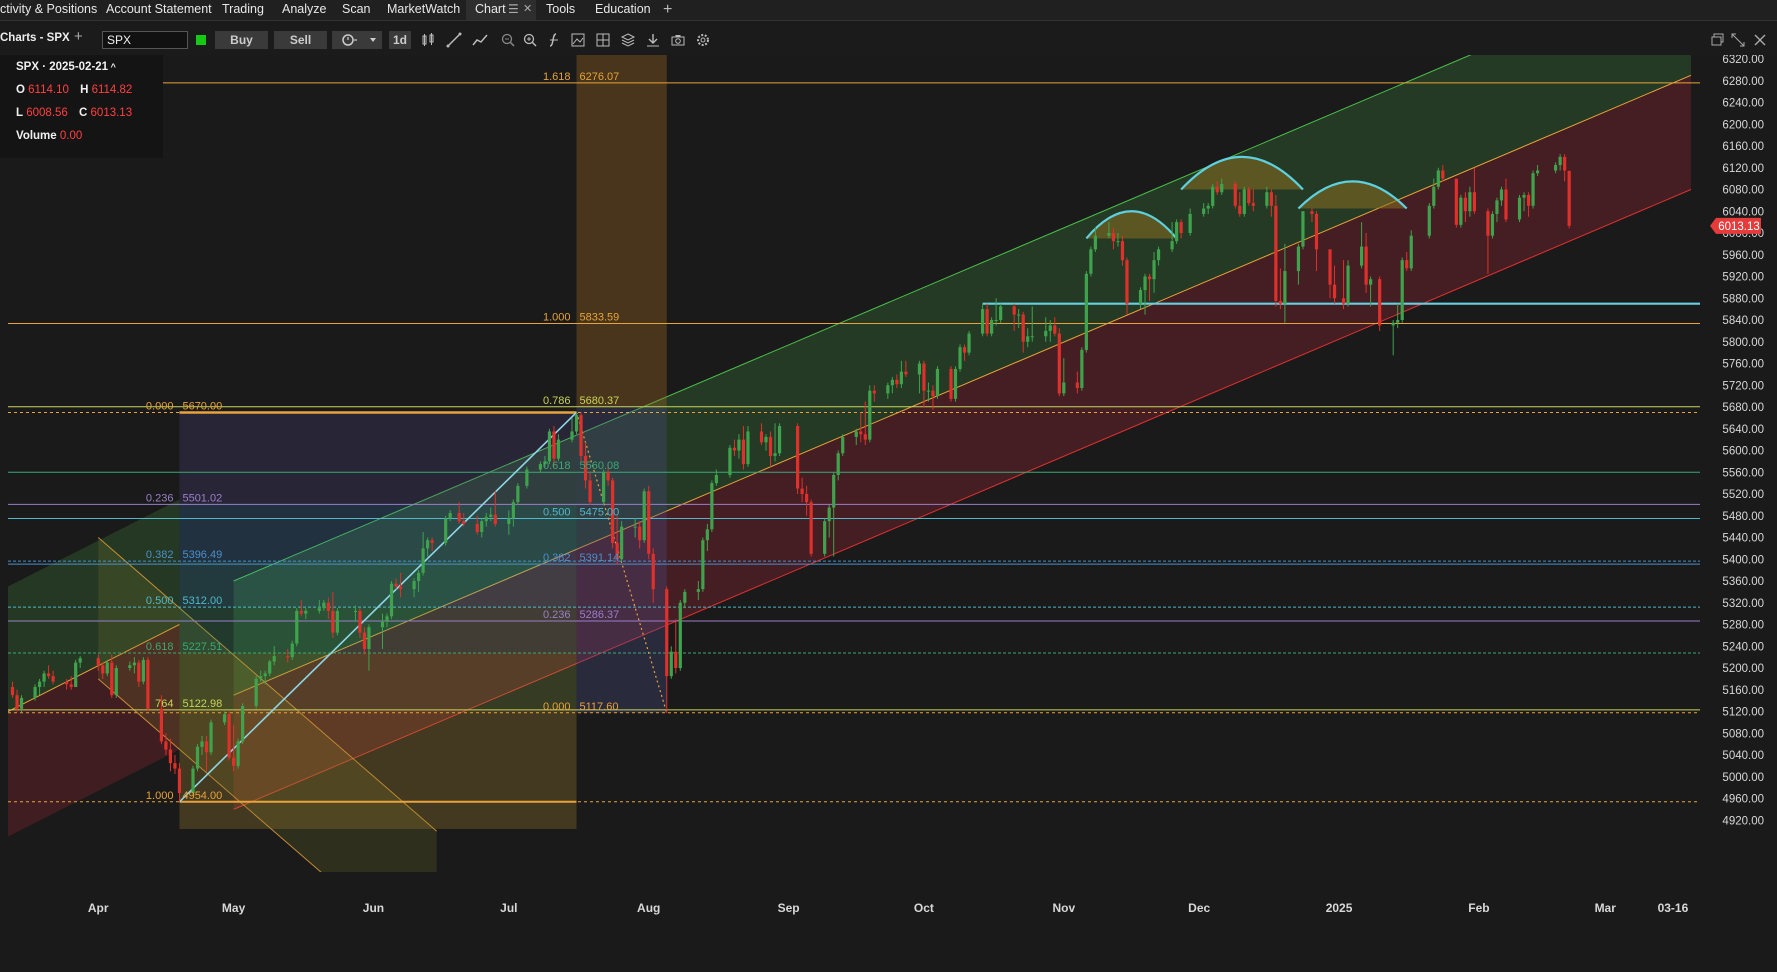  Describe the element at coordinates (300, 40) in the screenshot. I see `sell-button: Sell` at that location.